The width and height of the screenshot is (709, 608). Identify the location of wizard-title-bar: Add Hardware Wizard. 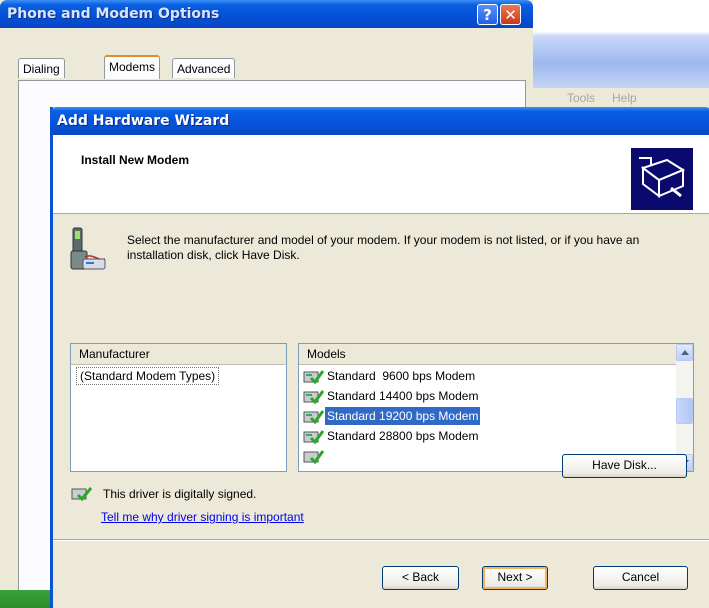
(379, 121).